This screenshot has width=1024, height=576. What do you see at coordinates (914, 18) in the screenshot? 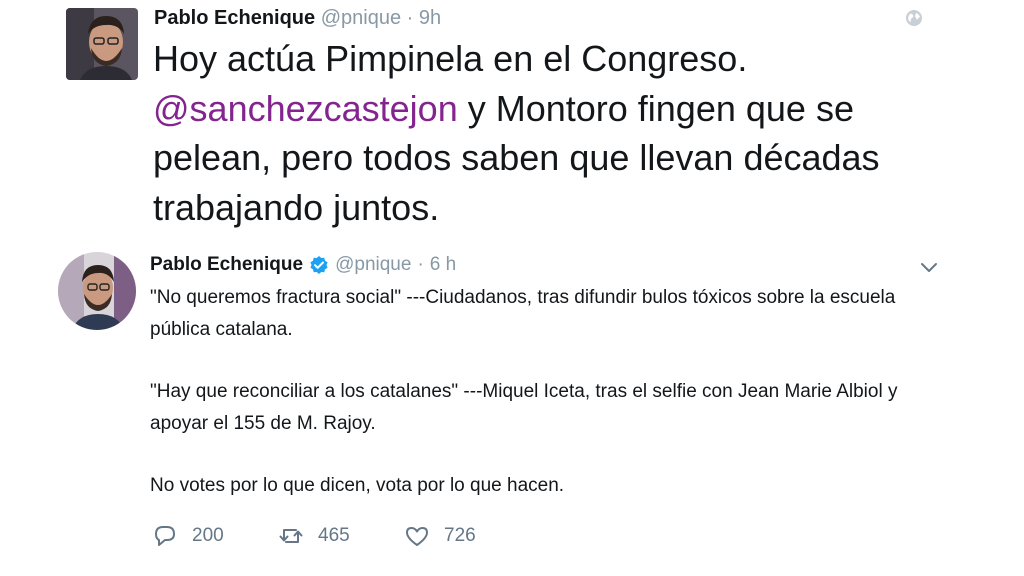
I see `globe-icon` at bounding box center [914, 18].